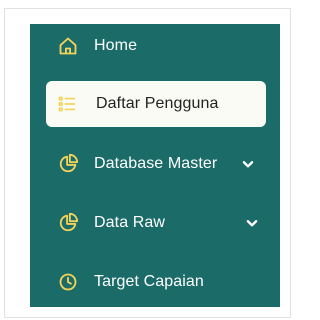 The image size is (320, 320). Describe the element at coordinates (130, 222) in the screenshot. I see `sidebar-item-label: Data Raw` at that location.